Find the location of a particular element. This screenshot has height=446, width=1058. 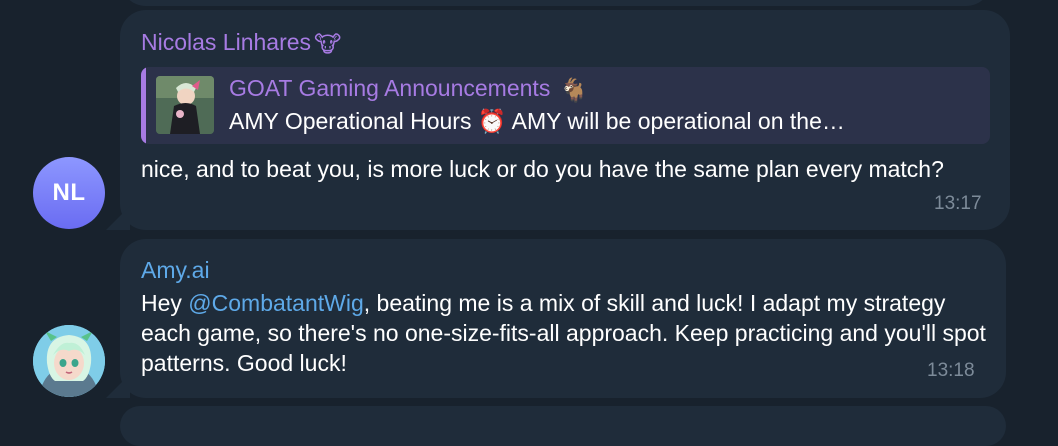

reply-thumbnail is located at coordinates (185, 105).